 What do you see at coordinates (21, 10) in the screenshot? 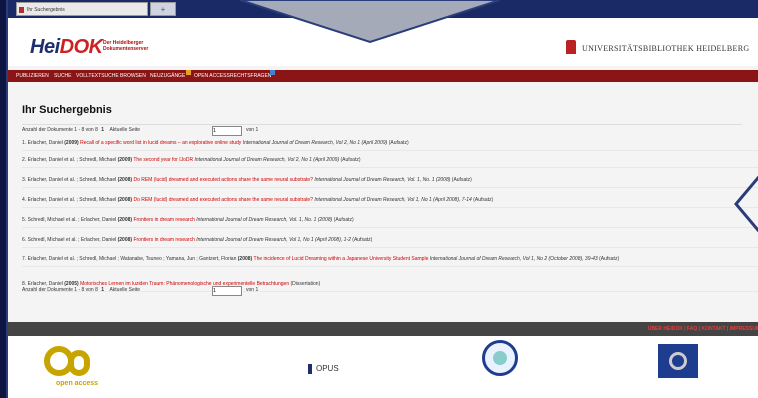
I see `favicon-icon` at bounding box center [21, 10].